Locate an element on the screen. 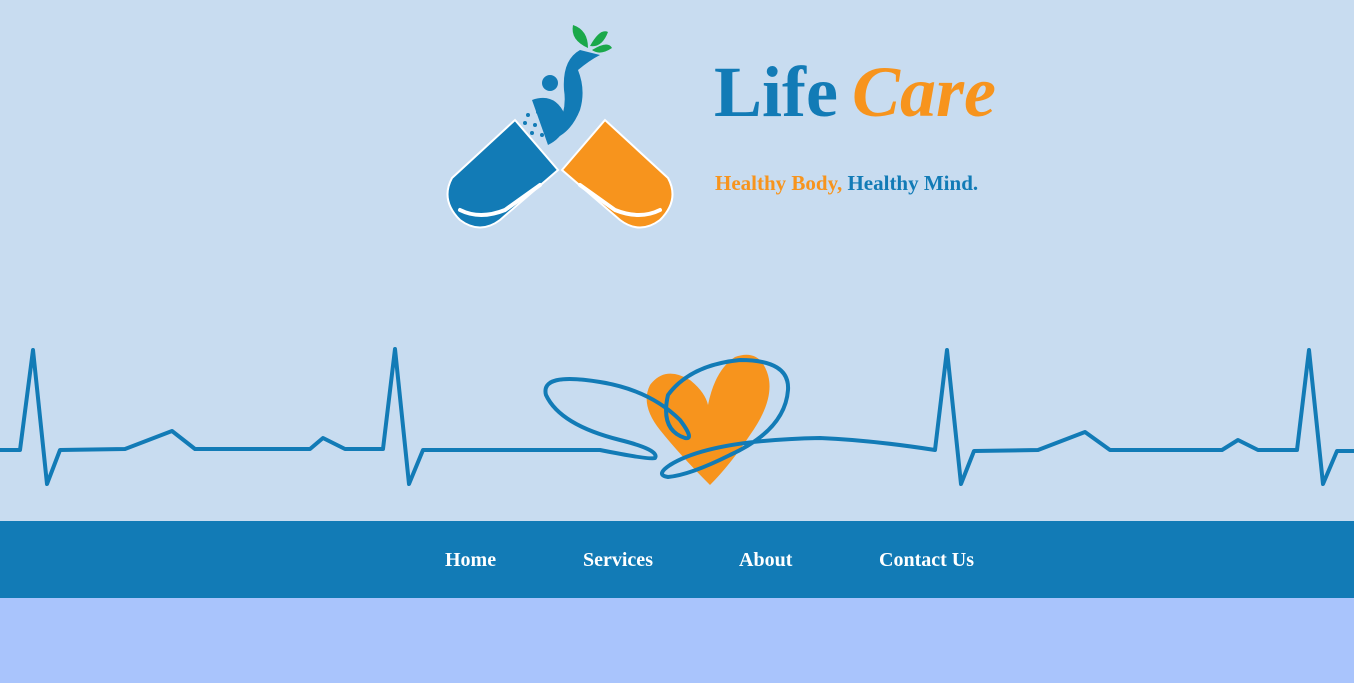  nav-item-home: Home is located at coordinates (470, 560).